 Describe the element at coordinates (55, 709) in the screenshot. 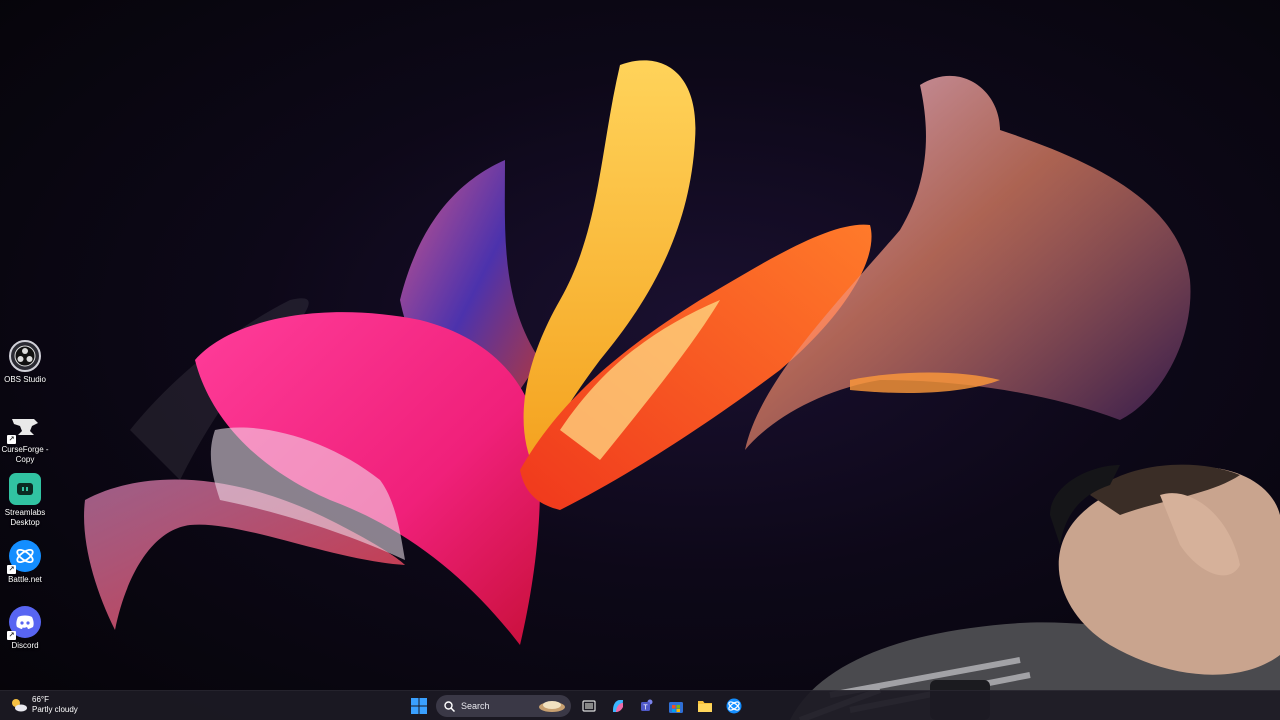

I see `weather-condition: Partly cloudy` at that location.